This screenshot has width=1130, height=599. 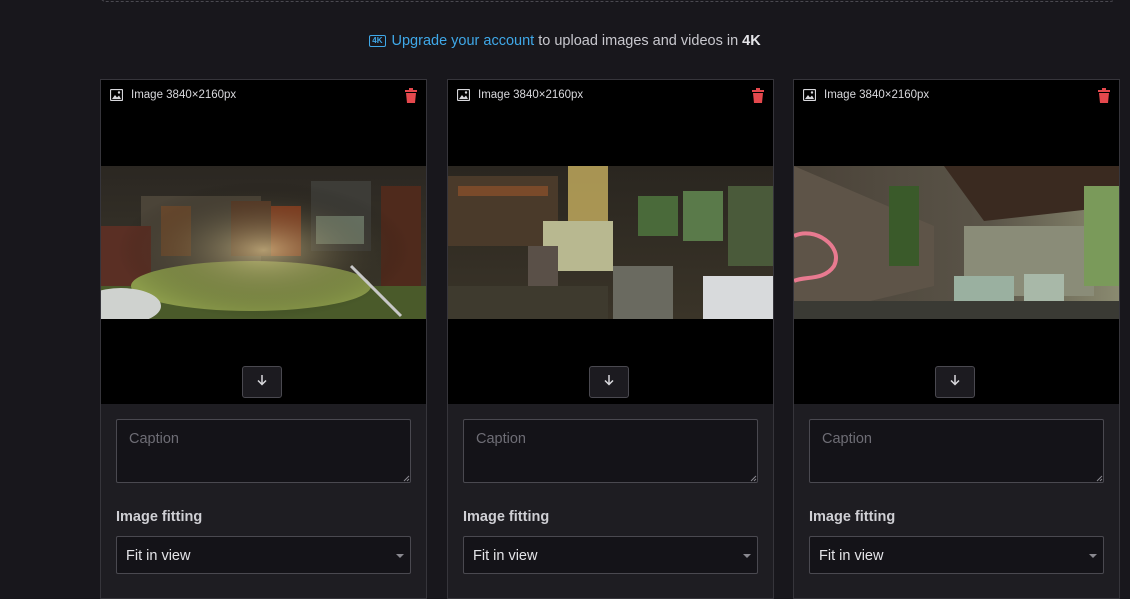 What do you see at coordinates (638, 41) in the screenshot?
I see `upgrade-text: to upload images and videos in` at bounding box center [638, 41].